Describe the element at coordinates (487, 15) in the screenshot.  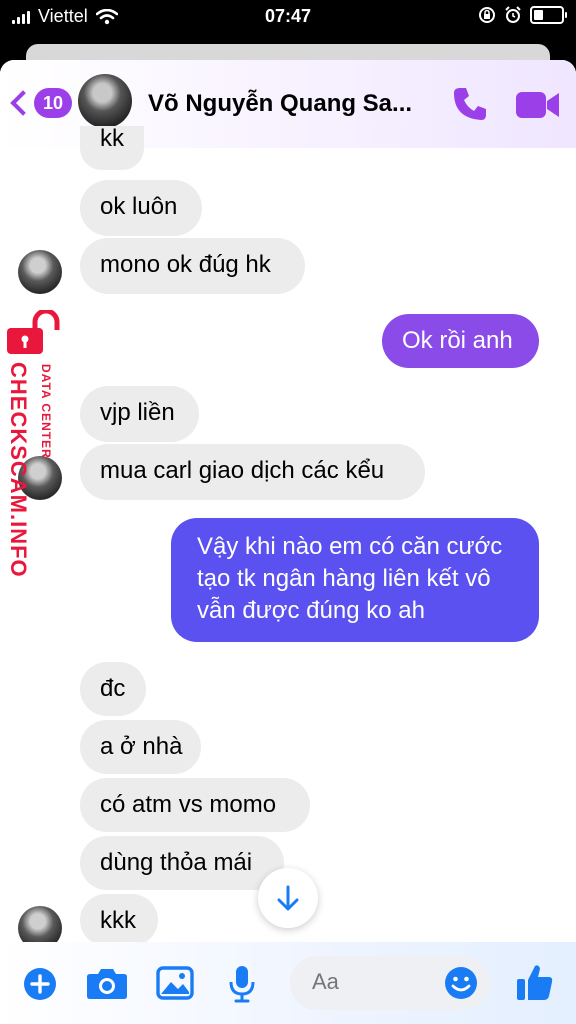
I see `rotation-lock-icon` at that location.